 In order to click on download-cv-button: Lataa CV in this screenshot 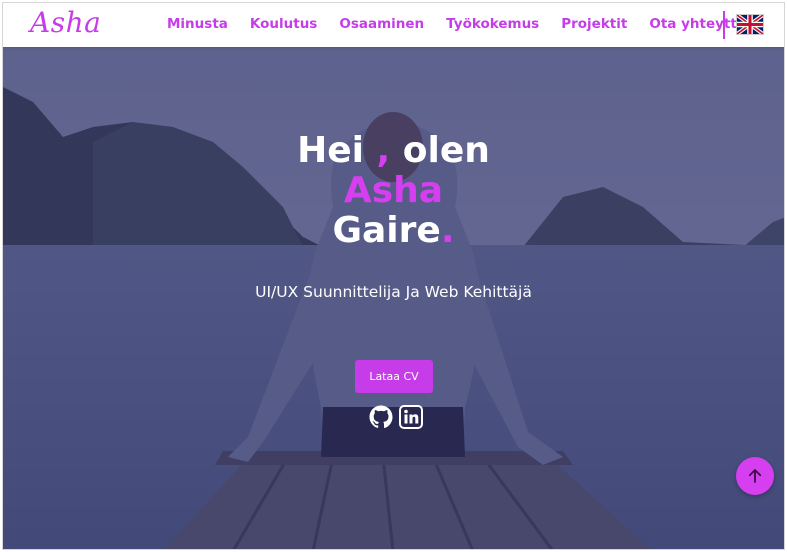, I will do `click(394, 376)`.